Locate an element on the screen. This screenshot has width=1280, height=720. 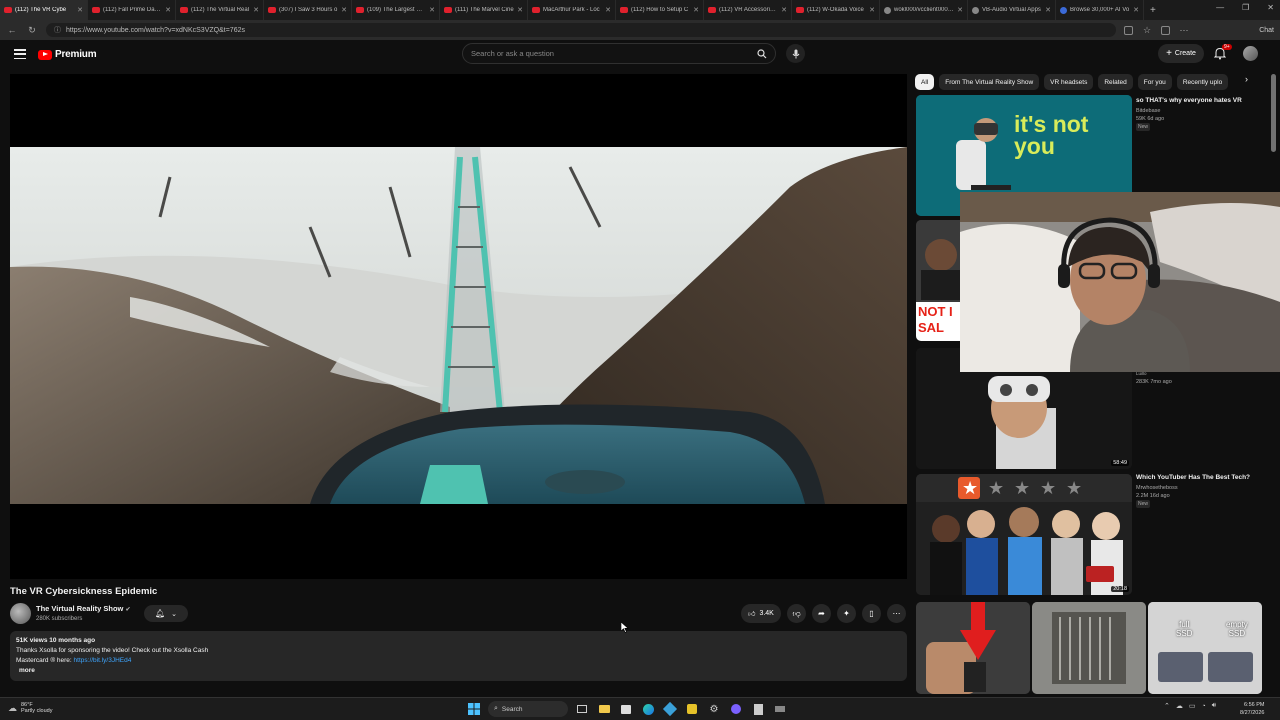
back-arrow-icon: ← is located at coordinates (12, 30).